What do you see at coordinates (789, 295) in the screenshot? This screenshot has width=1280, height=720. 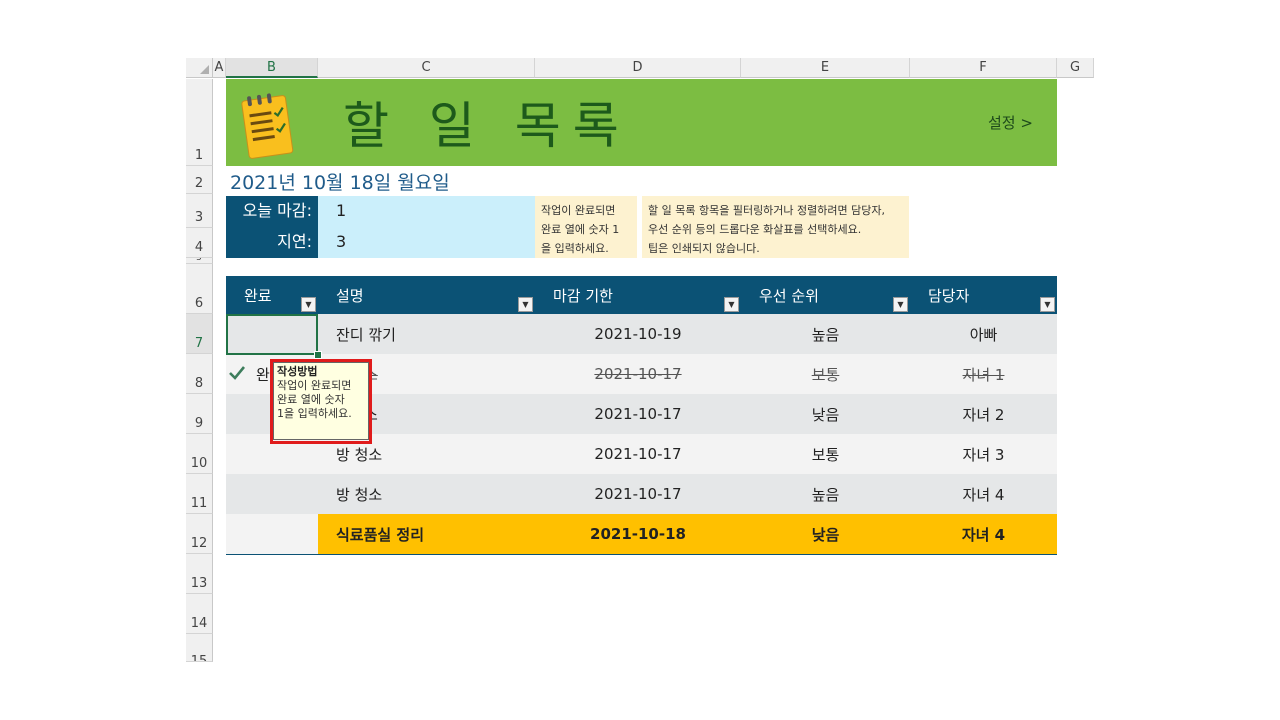 I see `header-priority: 우선 순위` at bounding box center [789, 295].